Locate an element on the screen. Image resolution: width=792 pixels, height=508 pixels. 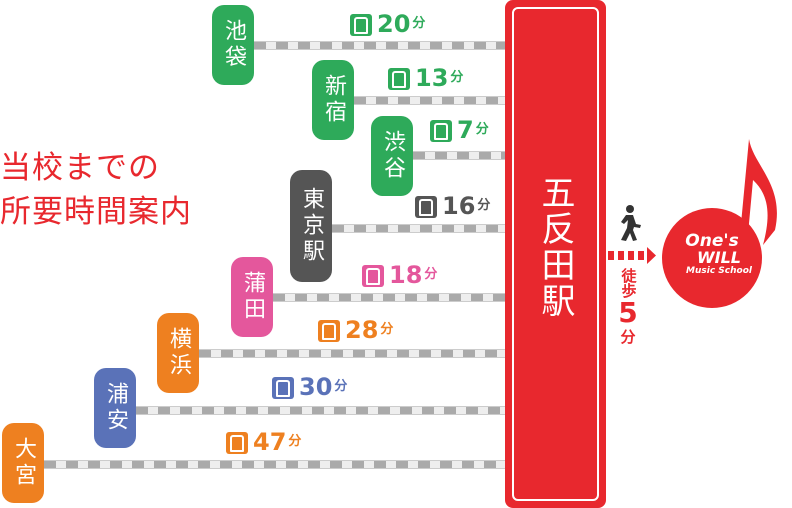
travel-time: 7分 is located at coordinates (459, 130).